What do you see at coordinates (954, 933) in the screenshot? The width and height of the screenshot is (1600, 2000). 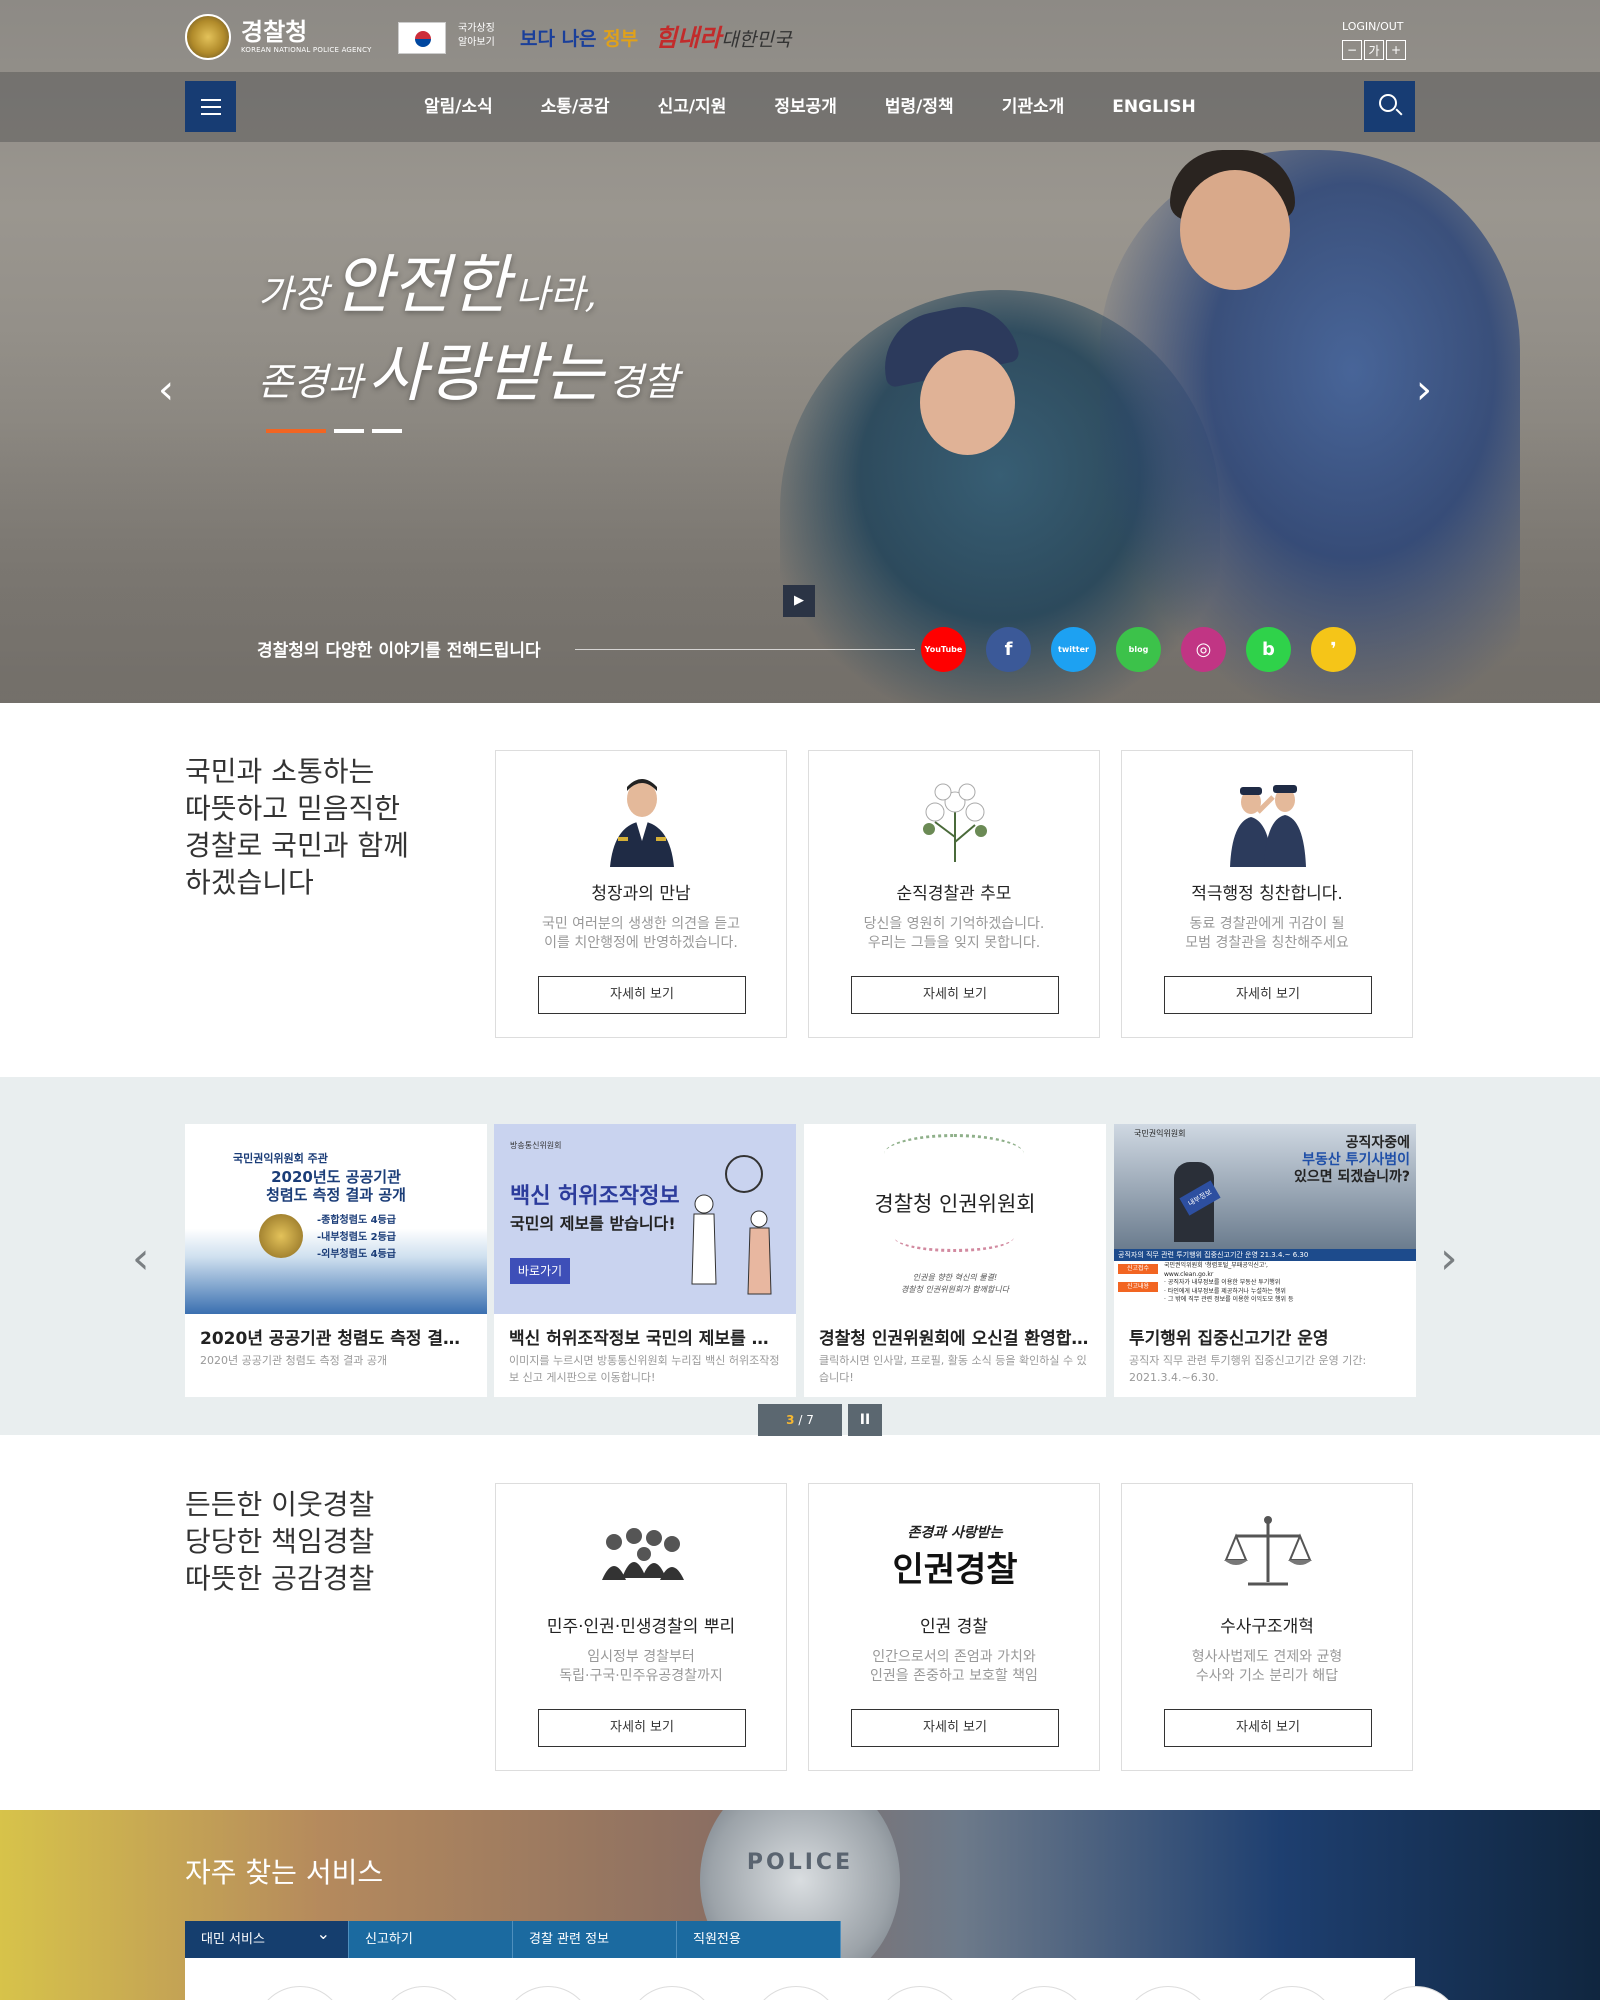 I see `card-desc: 당신을 영원히 기억하겠습니다. 우리는 그들을 잊지 못합니다.` at bounding box center [954, 933].